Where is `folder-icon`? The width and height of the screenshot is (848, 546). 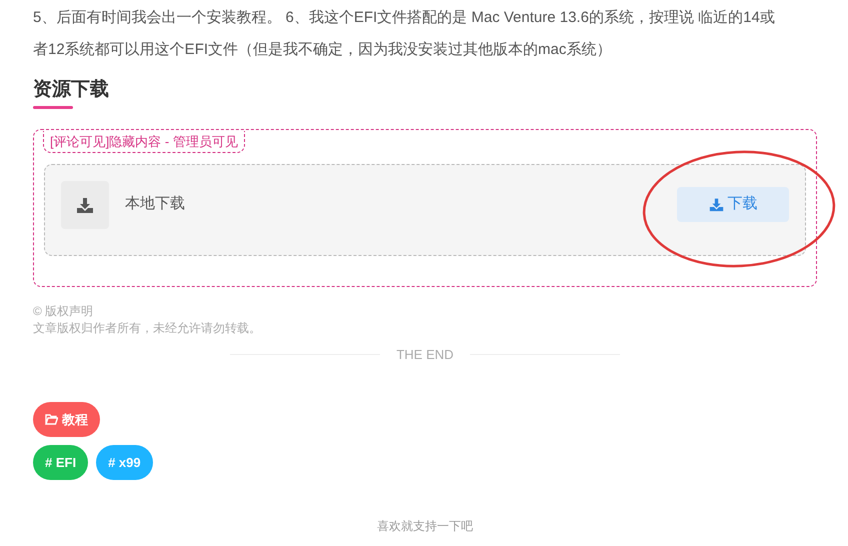
folder-icon is located at coordinates (51, 419).